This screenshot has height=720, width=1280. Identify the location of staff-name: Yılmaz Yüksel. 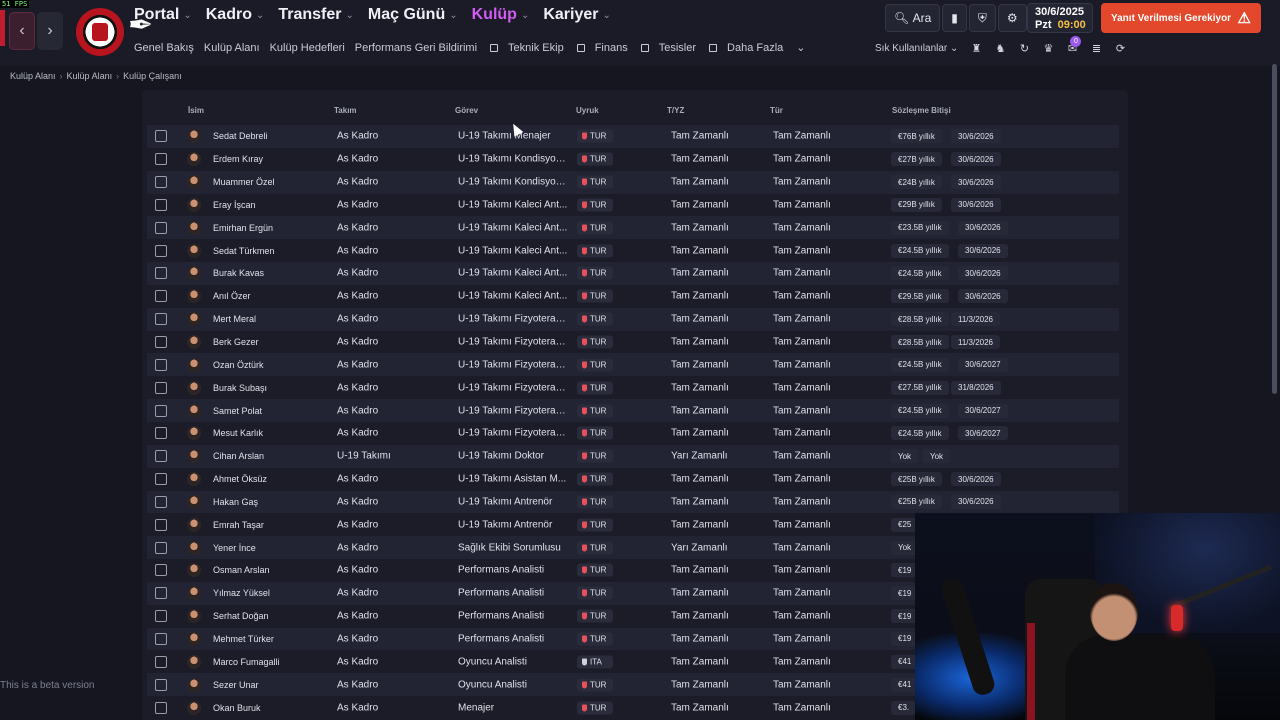
(241, 593).